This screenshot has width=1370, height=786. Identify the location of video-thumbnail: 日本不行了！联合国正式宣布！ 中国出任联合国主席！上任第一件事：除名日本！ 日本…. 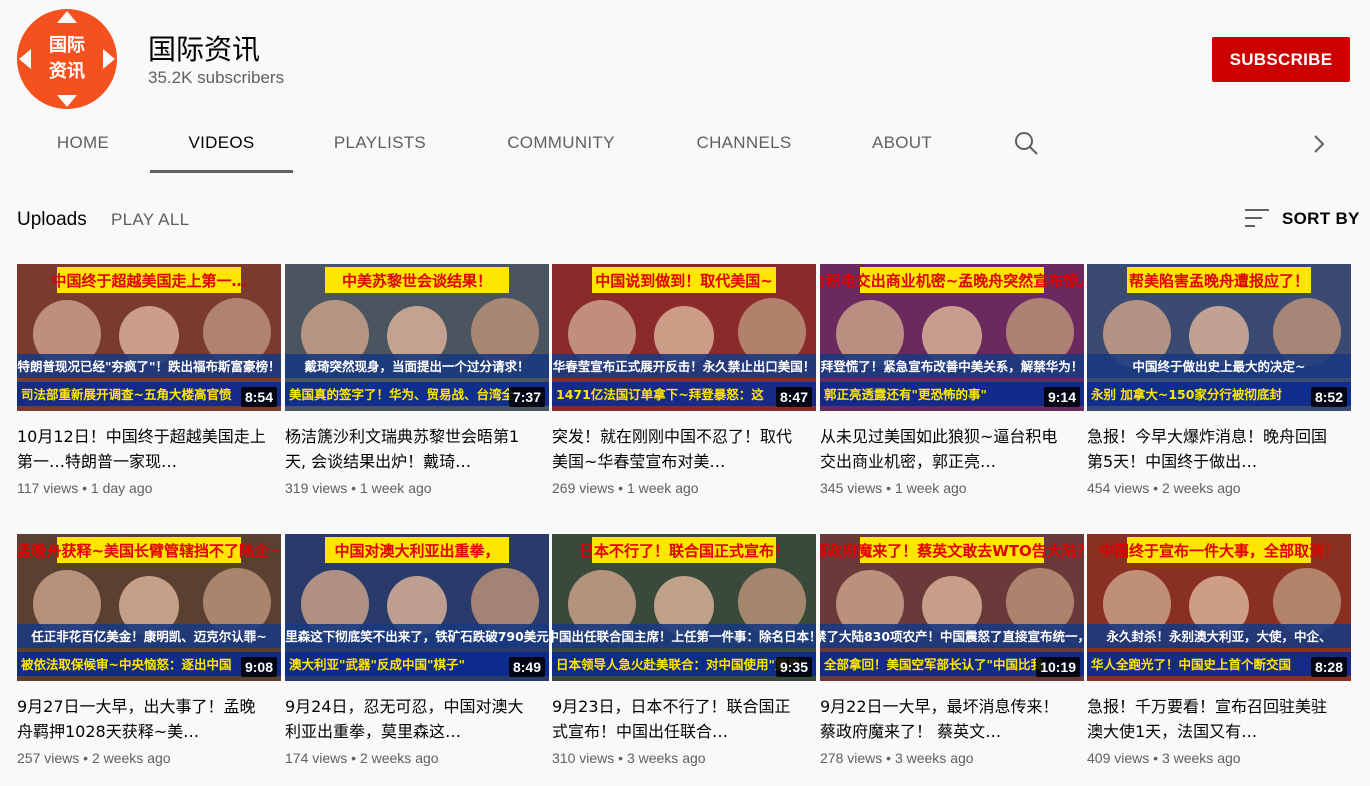
(684, 607).